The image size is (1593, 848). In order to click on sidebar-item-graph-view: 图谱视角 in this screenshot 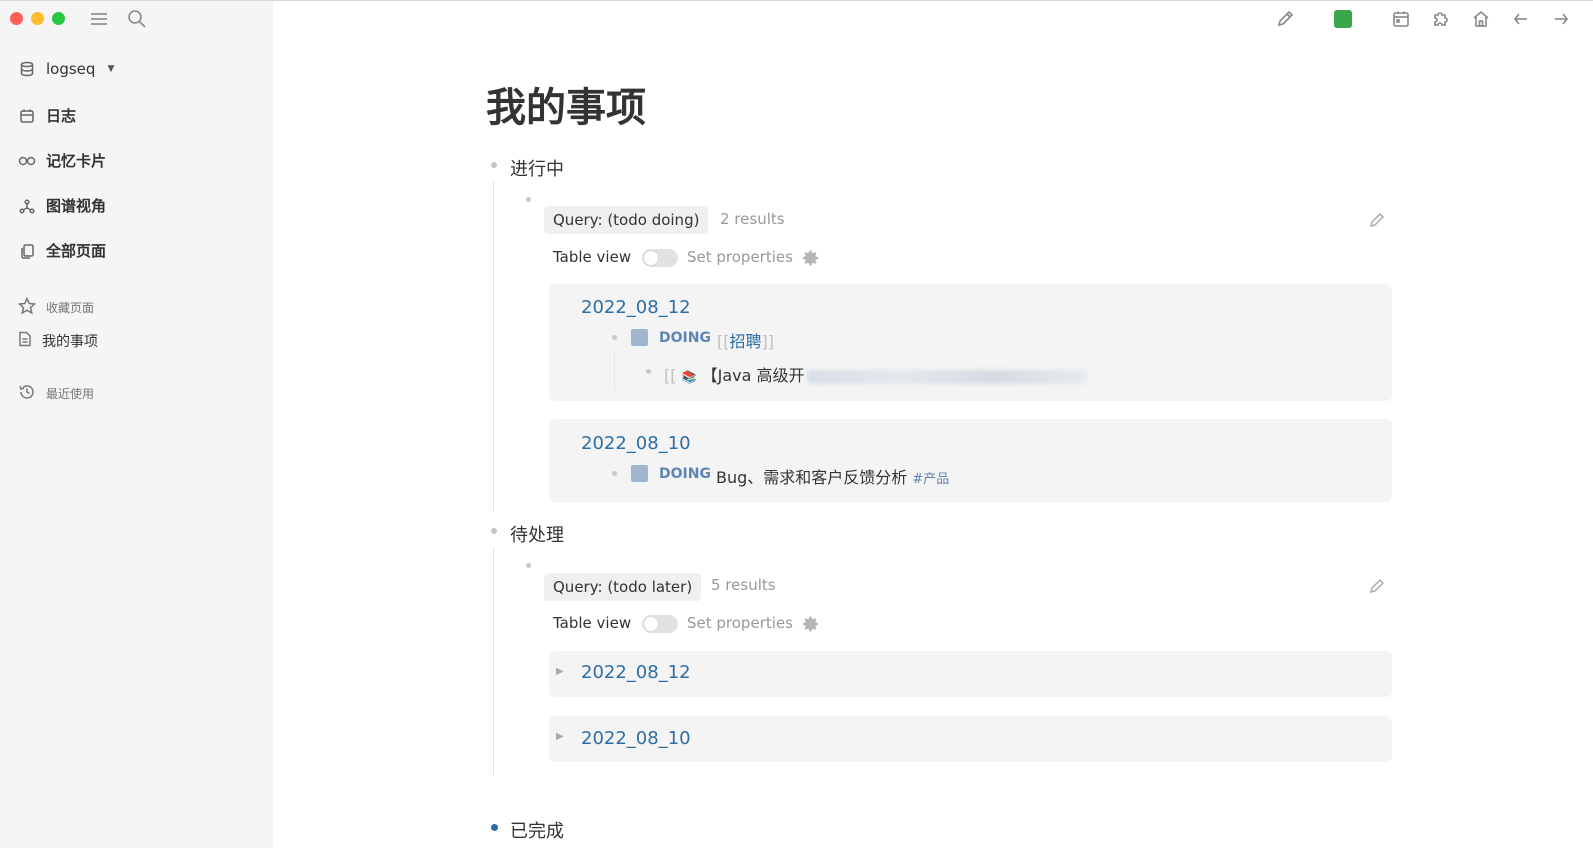, I will do `click(62, 205)`.